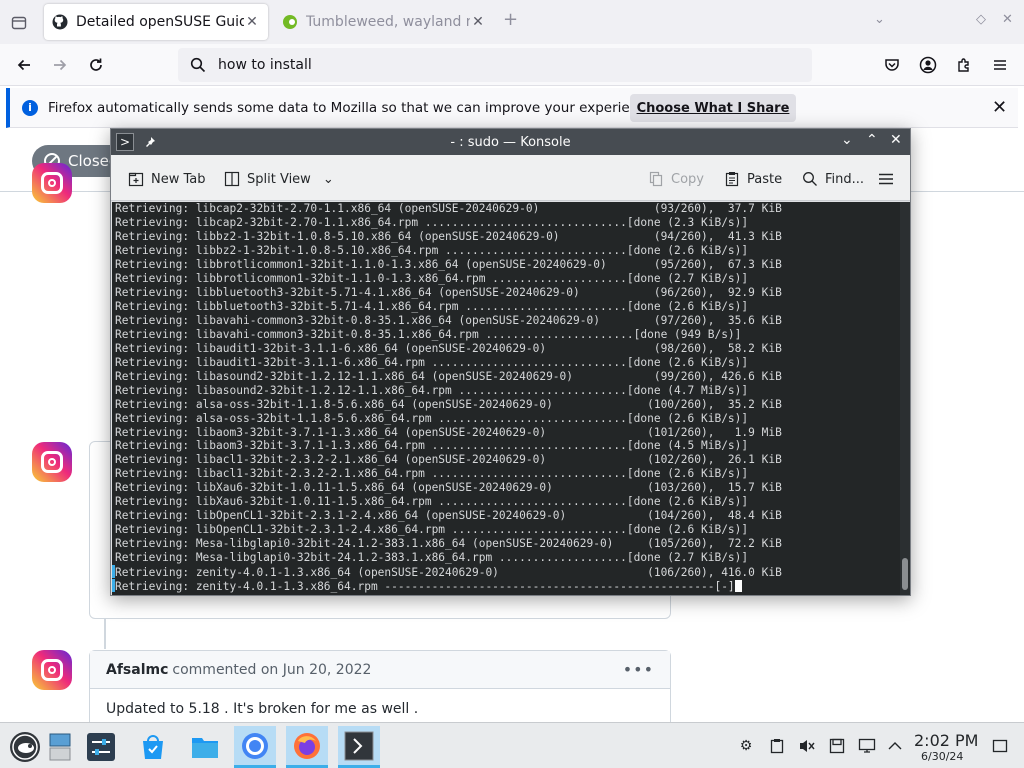 The width and height of the screenshot is (1024, 768). Describe the element at coordinates (765, 179) in the screenshot. I see `paste-label: Paste` at that location.